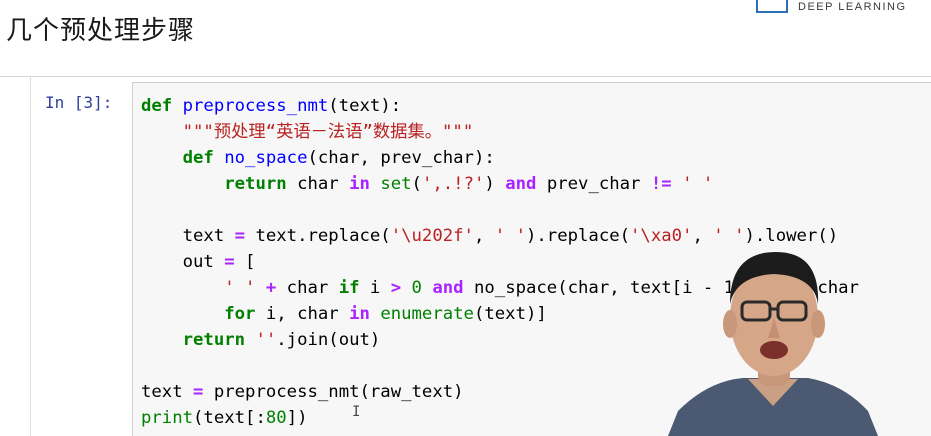 The width and height of the screenshot is (931, 436). Describe the element at coordinates (661, 236) in the screenshot. I see `code-token: '\xa0'` at that location.